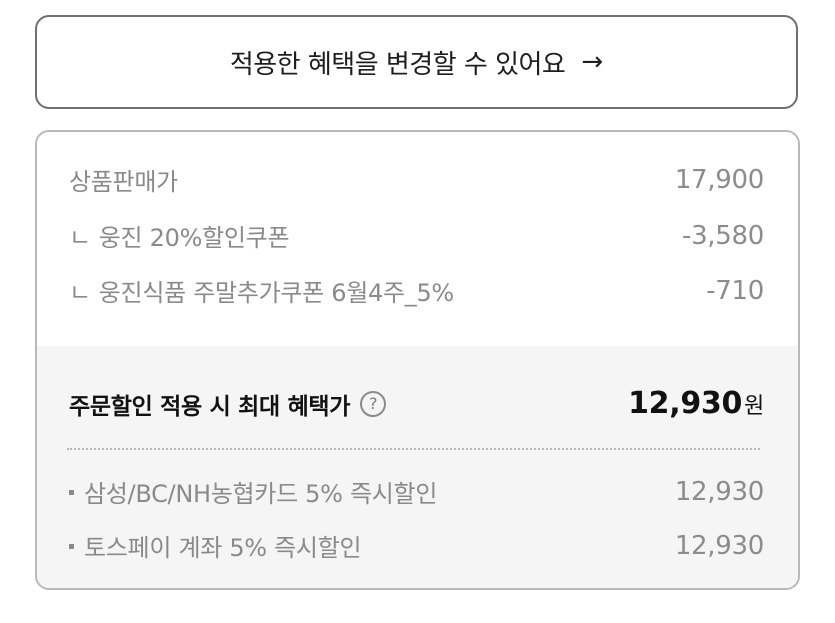  I want to click on price-row-sale-price: 상품판매가 17,900, so click(416, 179).